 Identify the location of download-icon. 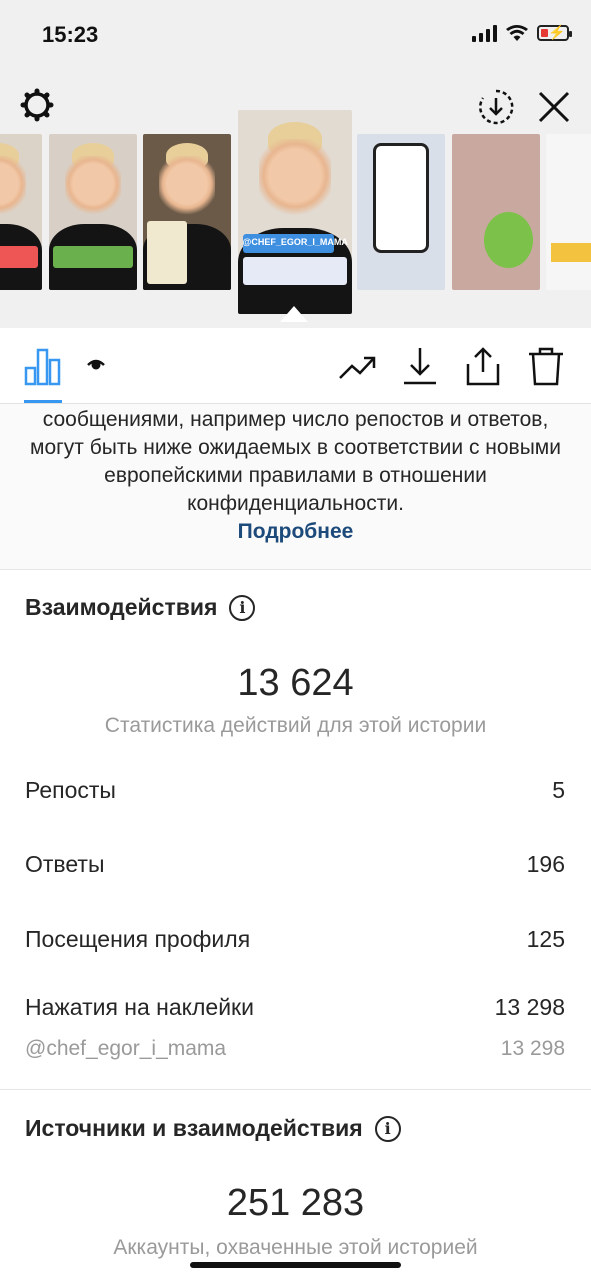
(420, 366).